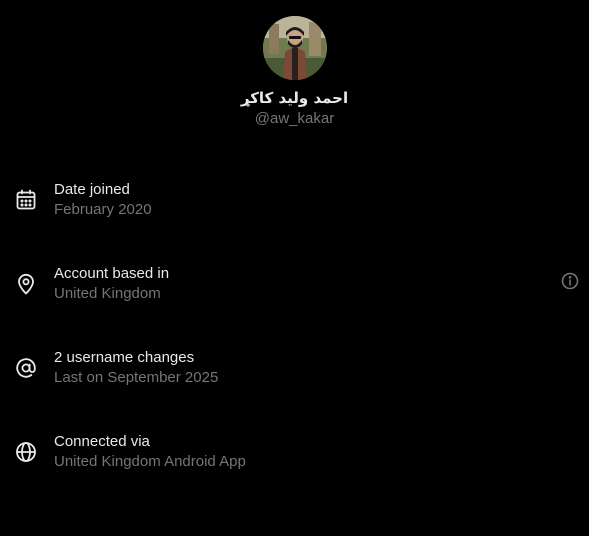 This screenshot has height=536, width=589. What do you see at coordinates (150, 461) in the screenshot?
I see `row-subtitle: United Kingdom Android App` at bounding box center [150, 461].